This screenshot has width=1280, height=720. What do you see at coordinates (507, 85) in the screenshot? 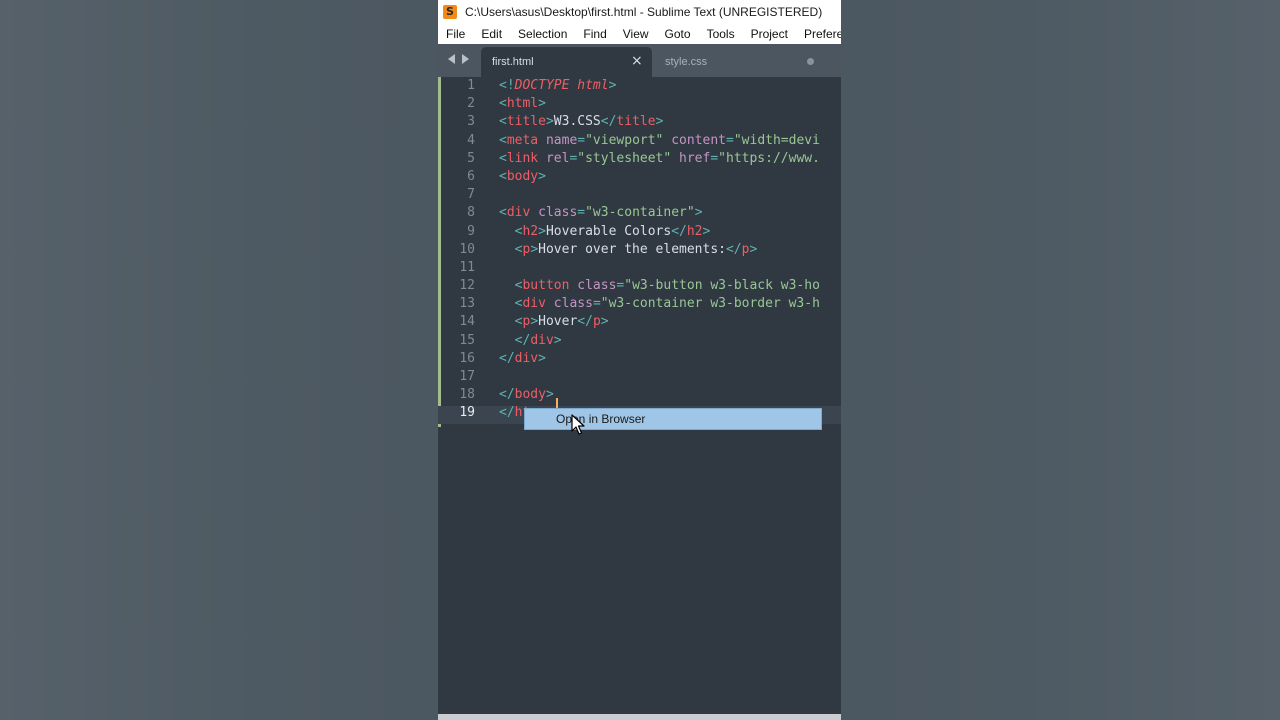
I see `code-token: <!` at bounding box center [507, 85].